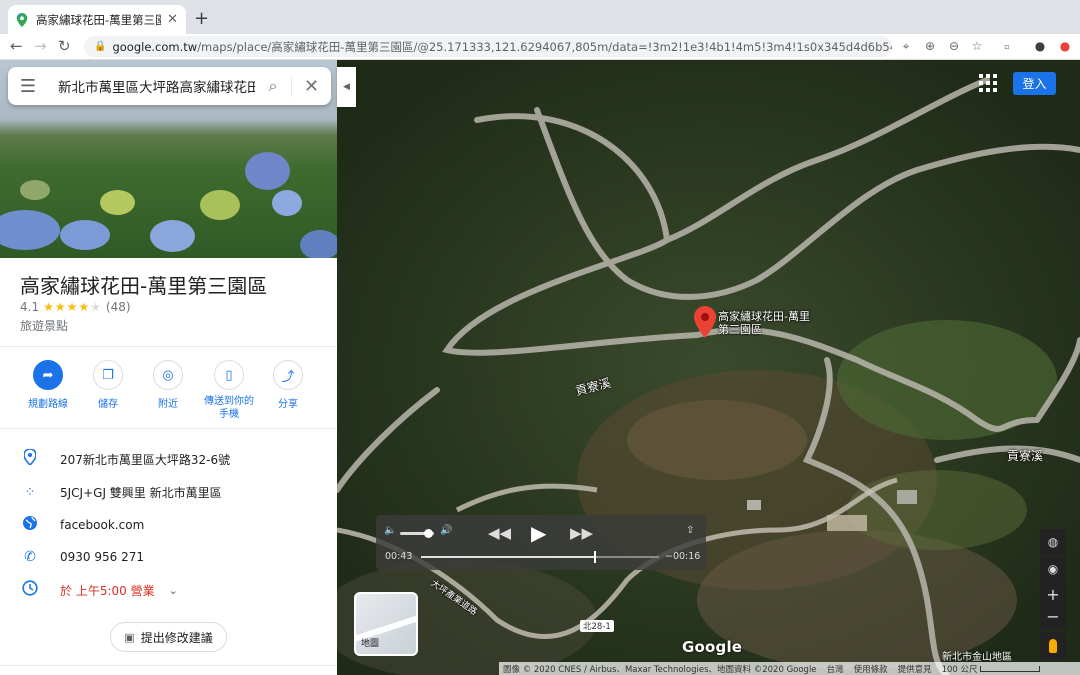 The height and width of the screenshot is (675, 1080). What do you see at coordinates (102, 557) in the screenshot?
I see `phone-text: 0930 956 271` at bounding box center [102, 557].